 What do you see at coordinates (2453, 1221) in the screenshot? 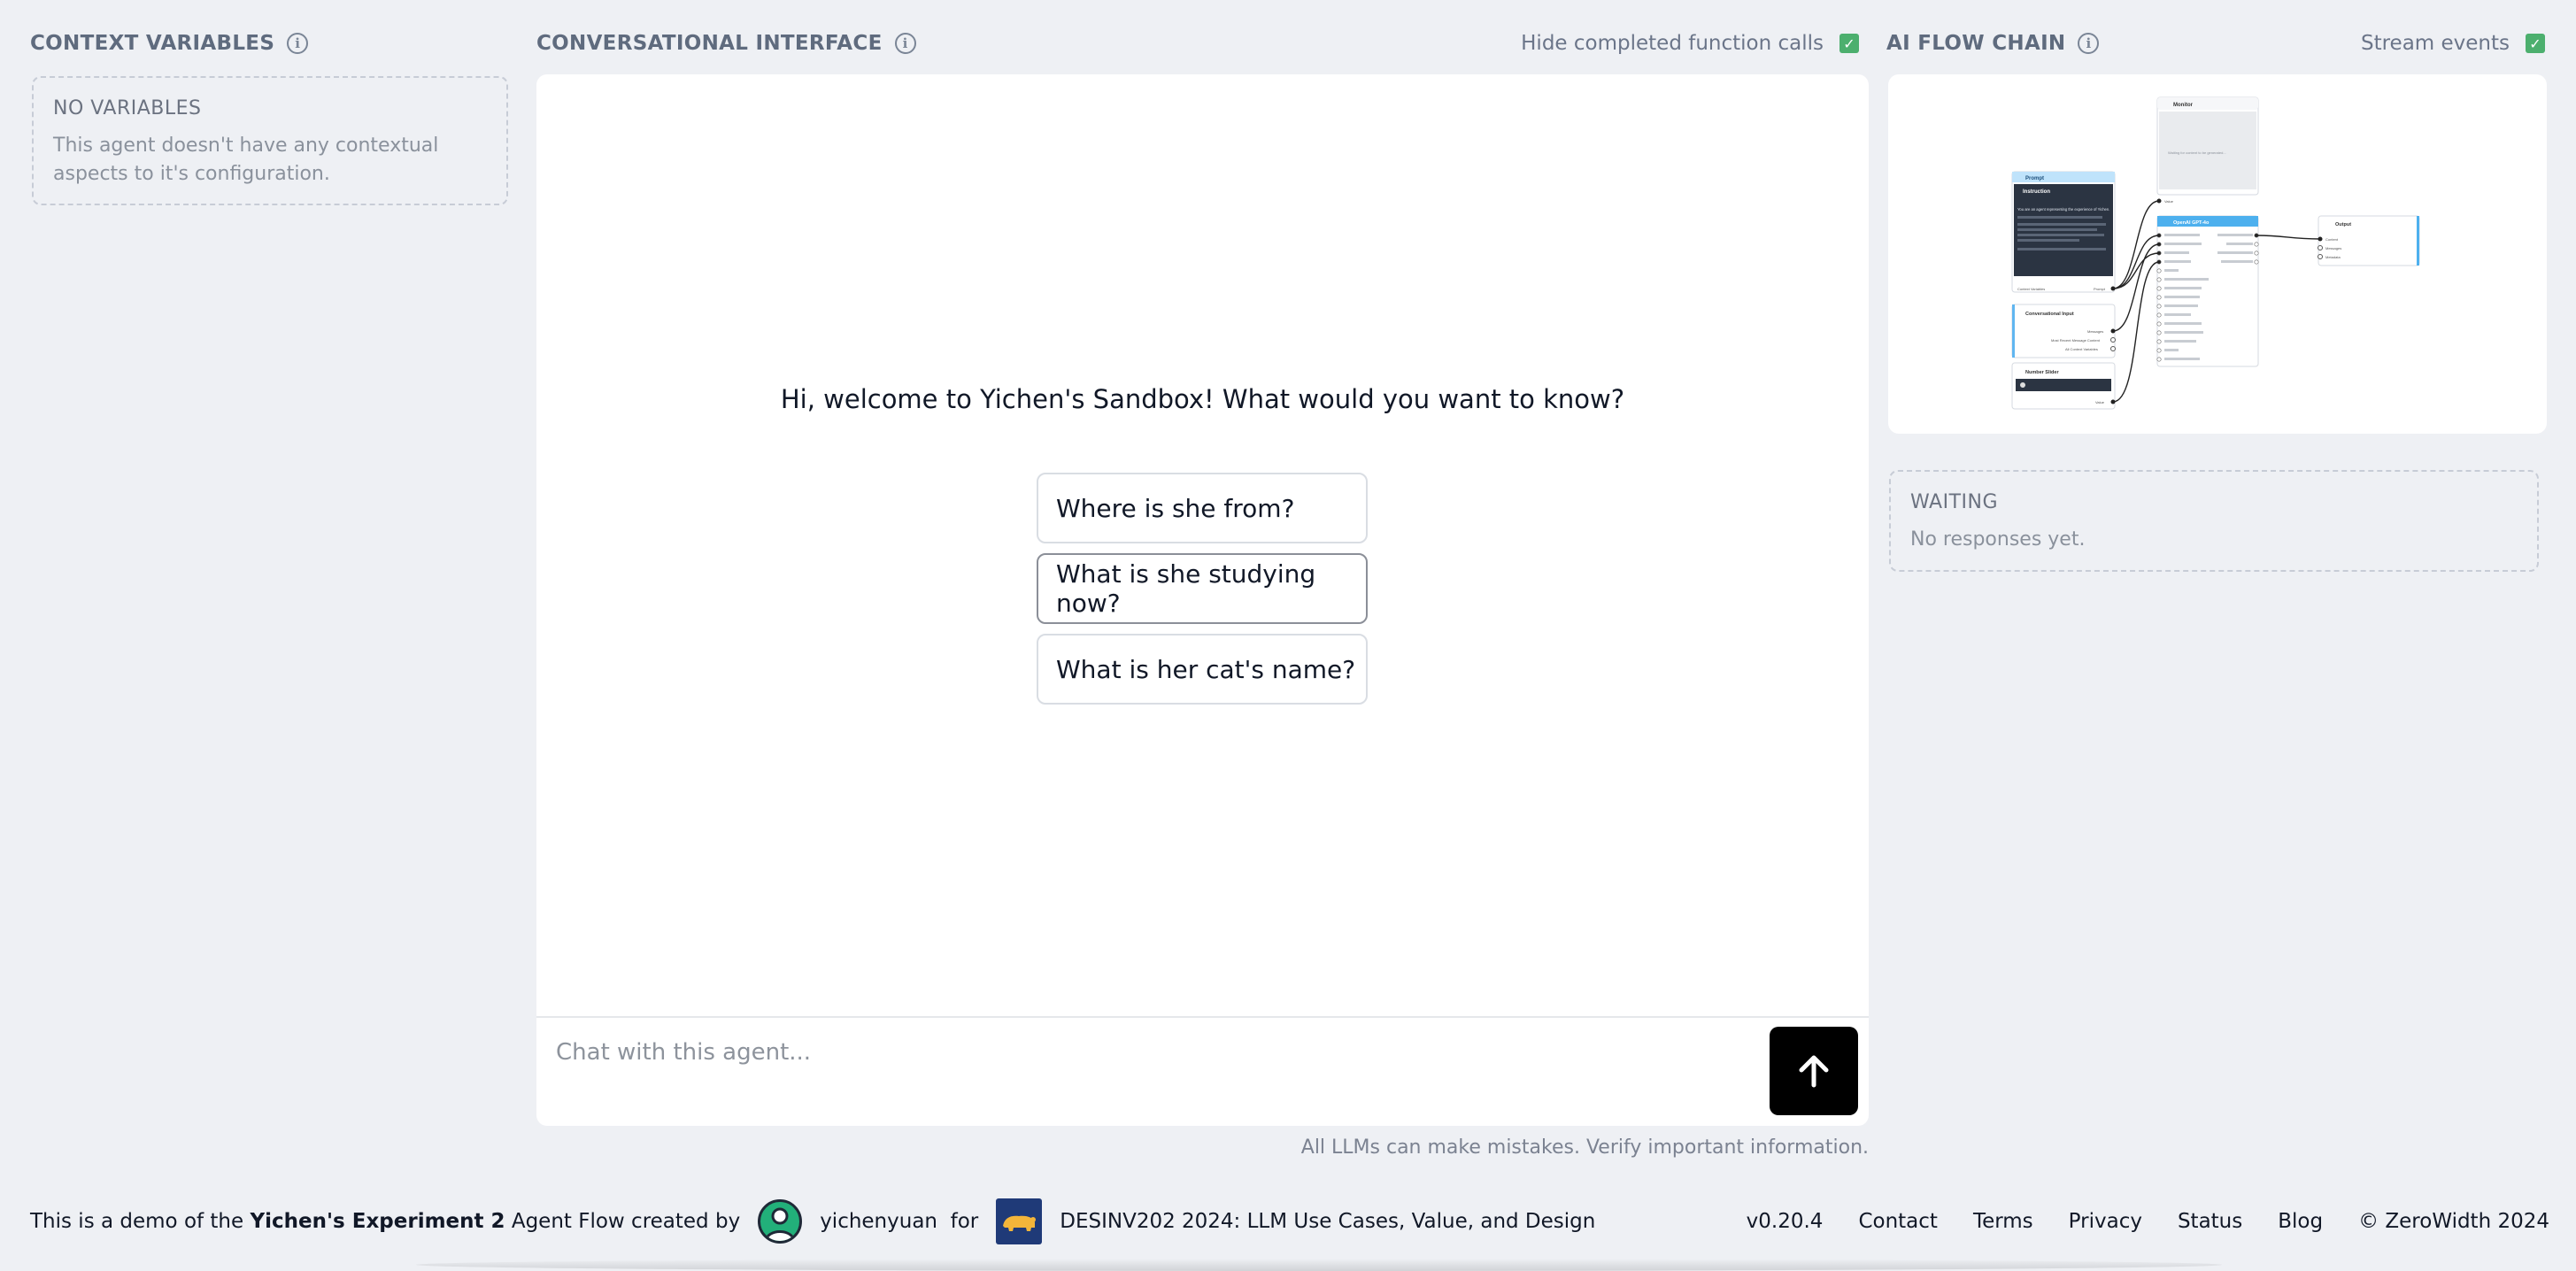
I see `copyright-text: © ZeroWidth 2024` at bounding box center [2453, 1221].